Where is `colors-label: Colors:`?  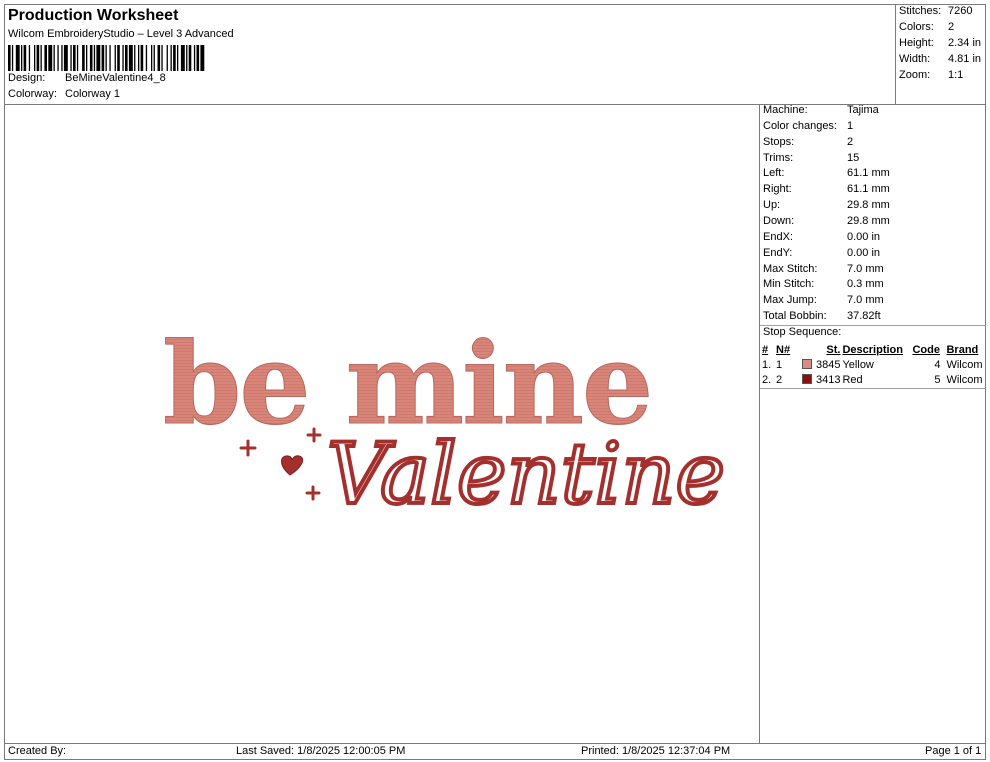 colors-label: Colors: is located at coordinates (916, 27).